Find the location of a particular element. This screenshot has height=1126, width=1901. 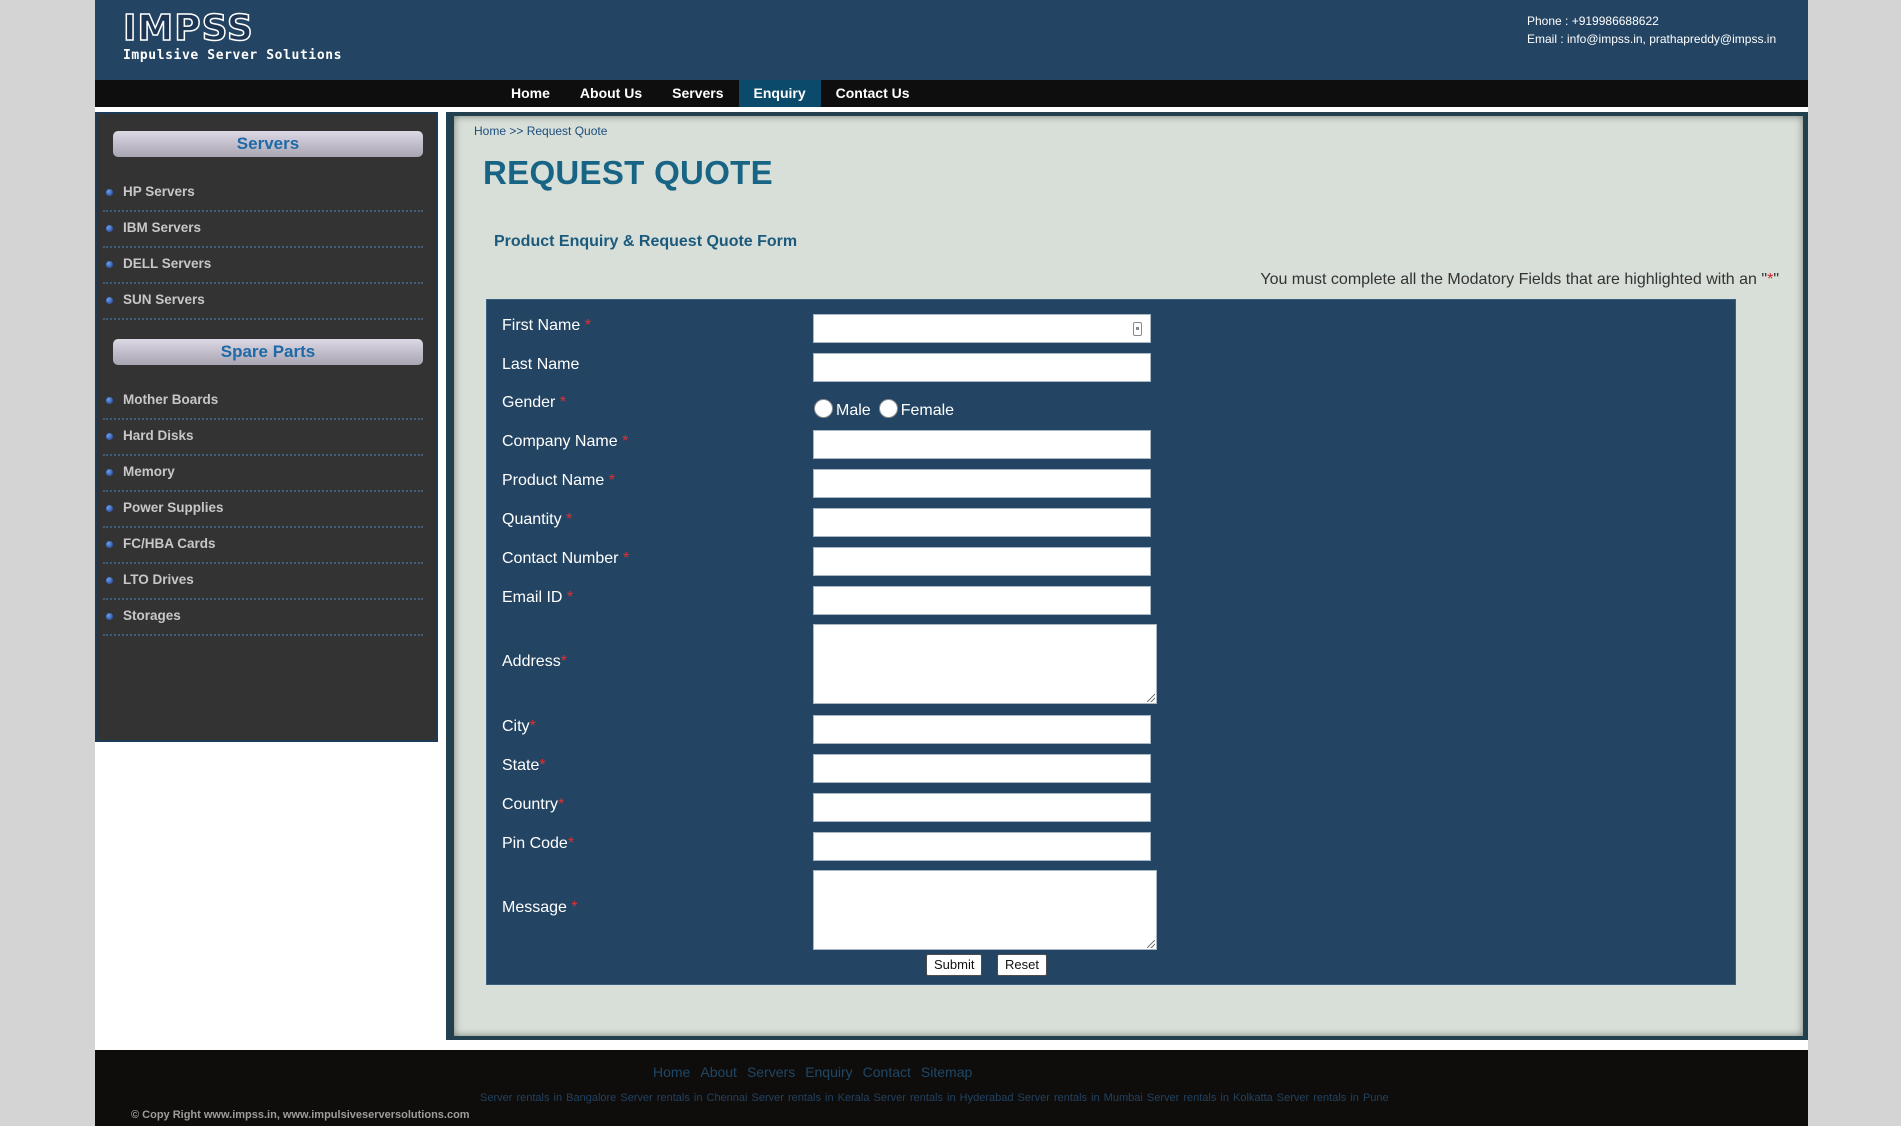

sidebar-item-label: Mother Boards is located at coordinates (171, 399).